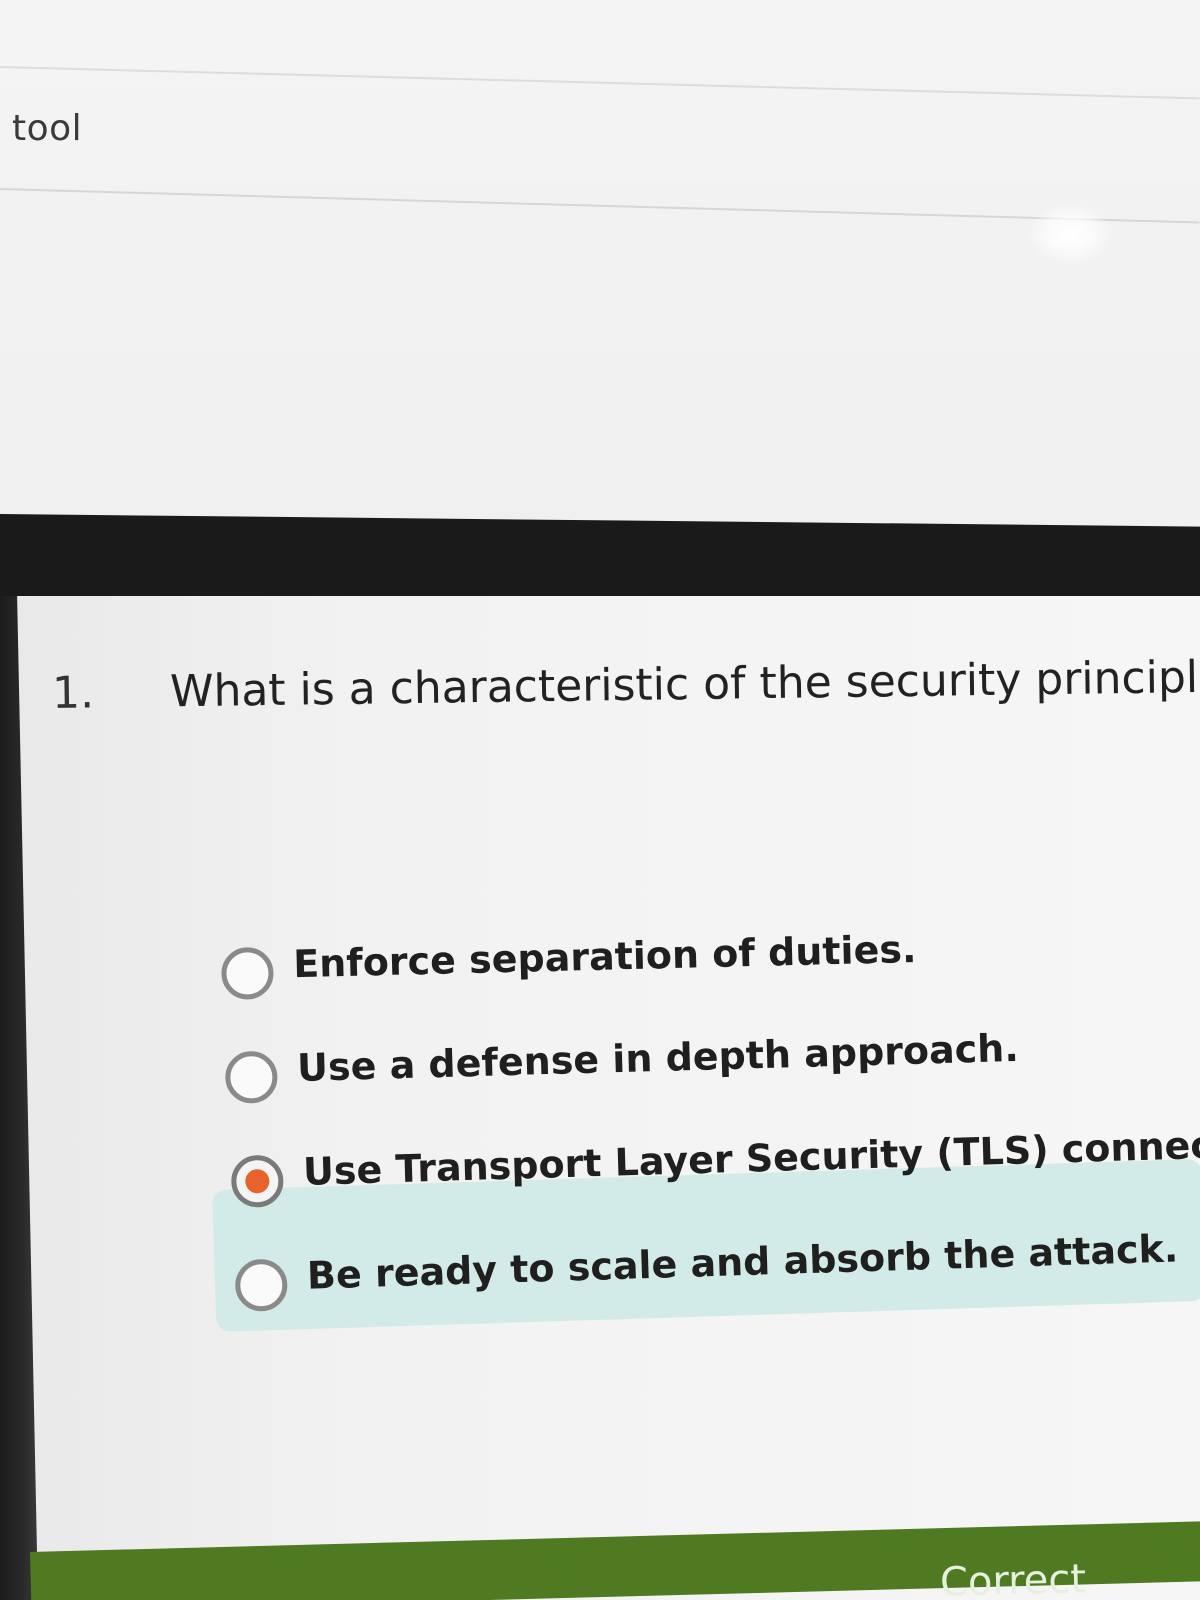  I want to click on result-status: Correct, so click(1013, 1578).